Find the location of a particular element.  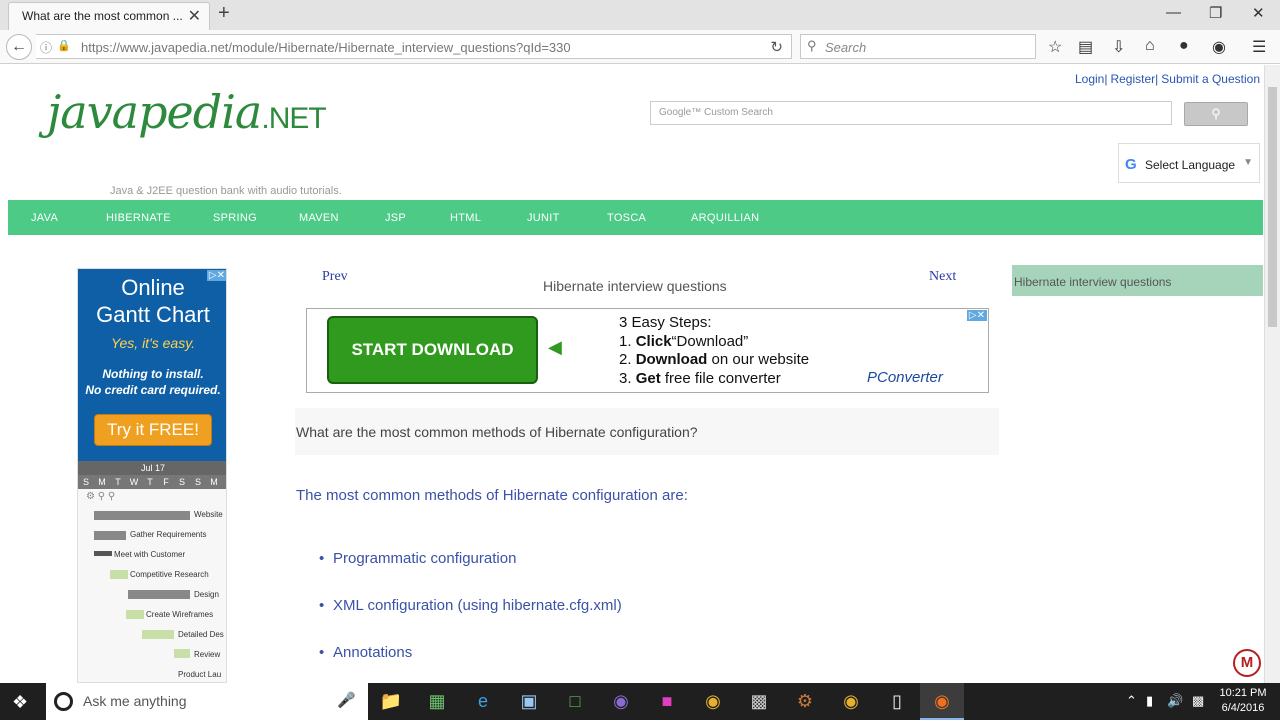

section-title: Hibernate interview questions is located at coordinates (635, 286).